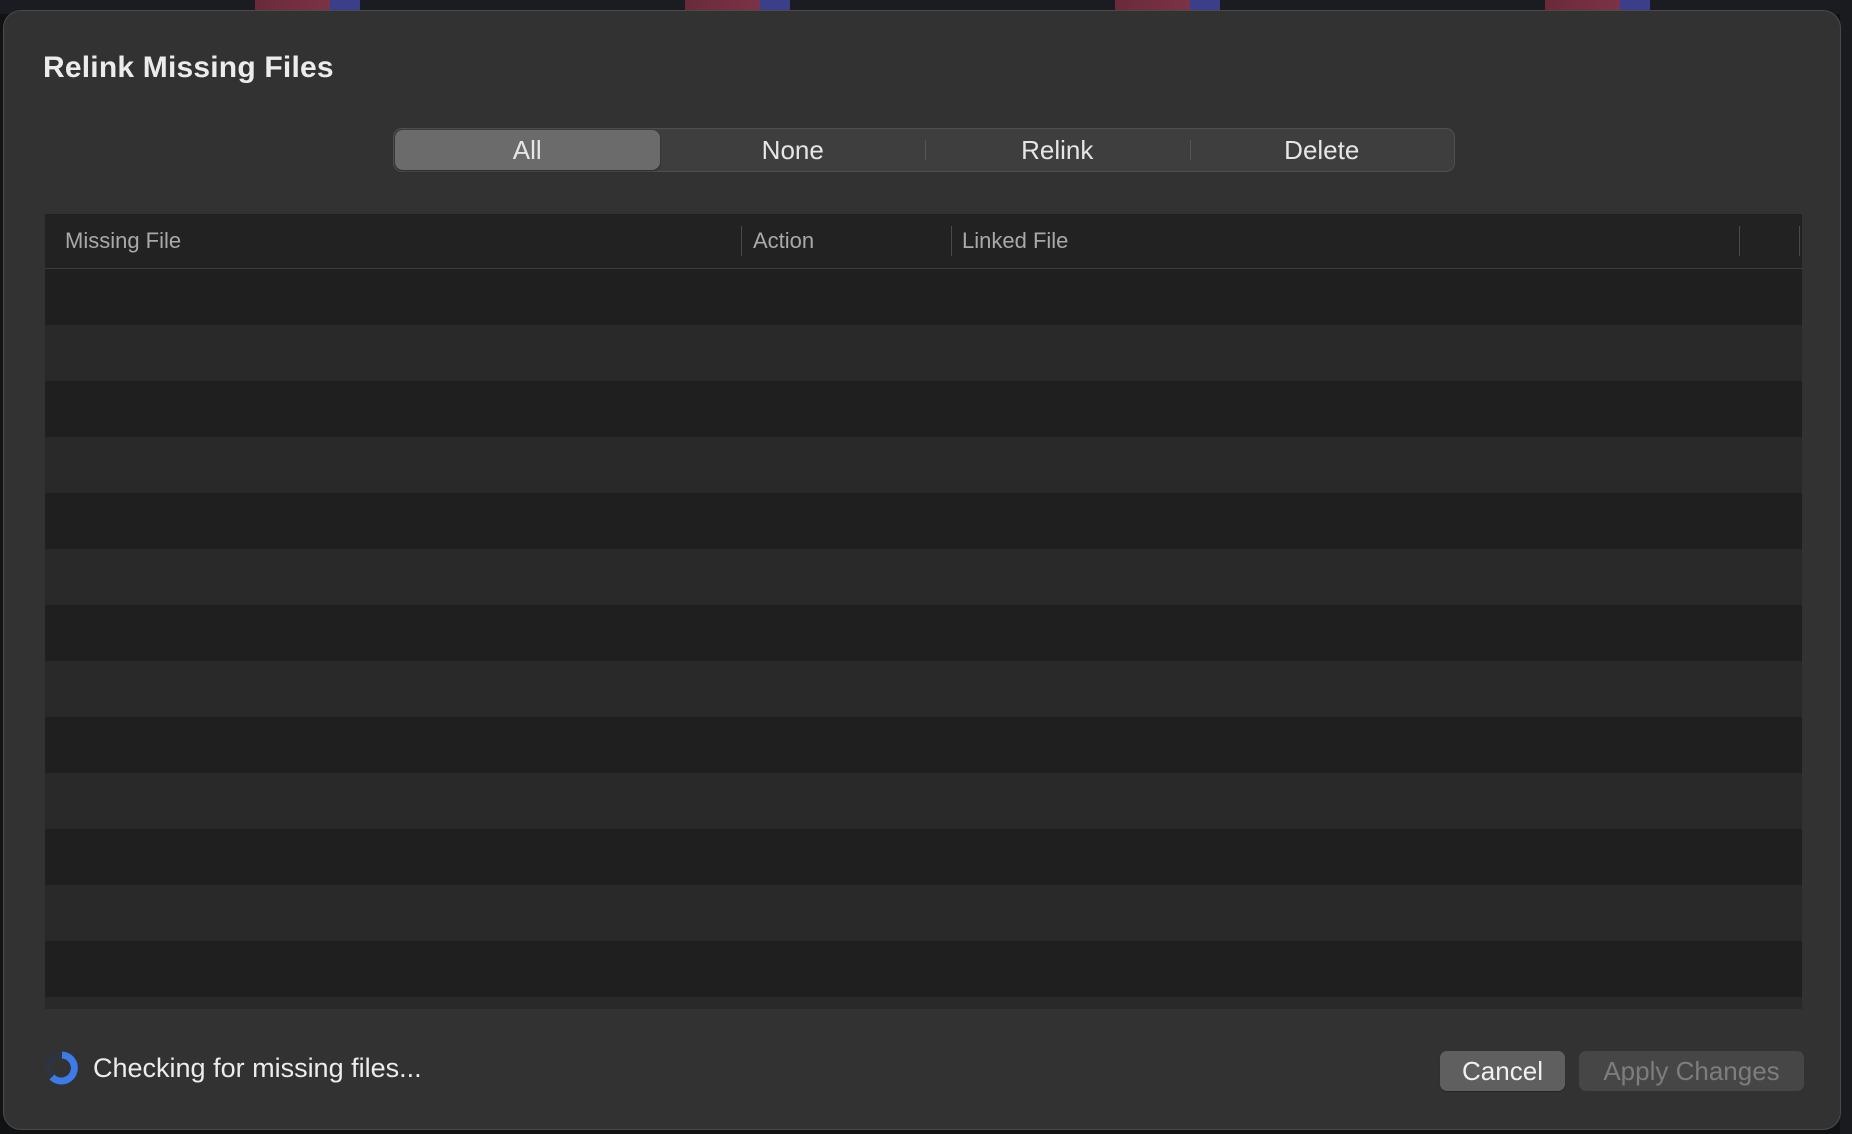 The image size is (1852, 1134). I want to click on apply-changes-button: Apply Changes, so click(1691, 1071).